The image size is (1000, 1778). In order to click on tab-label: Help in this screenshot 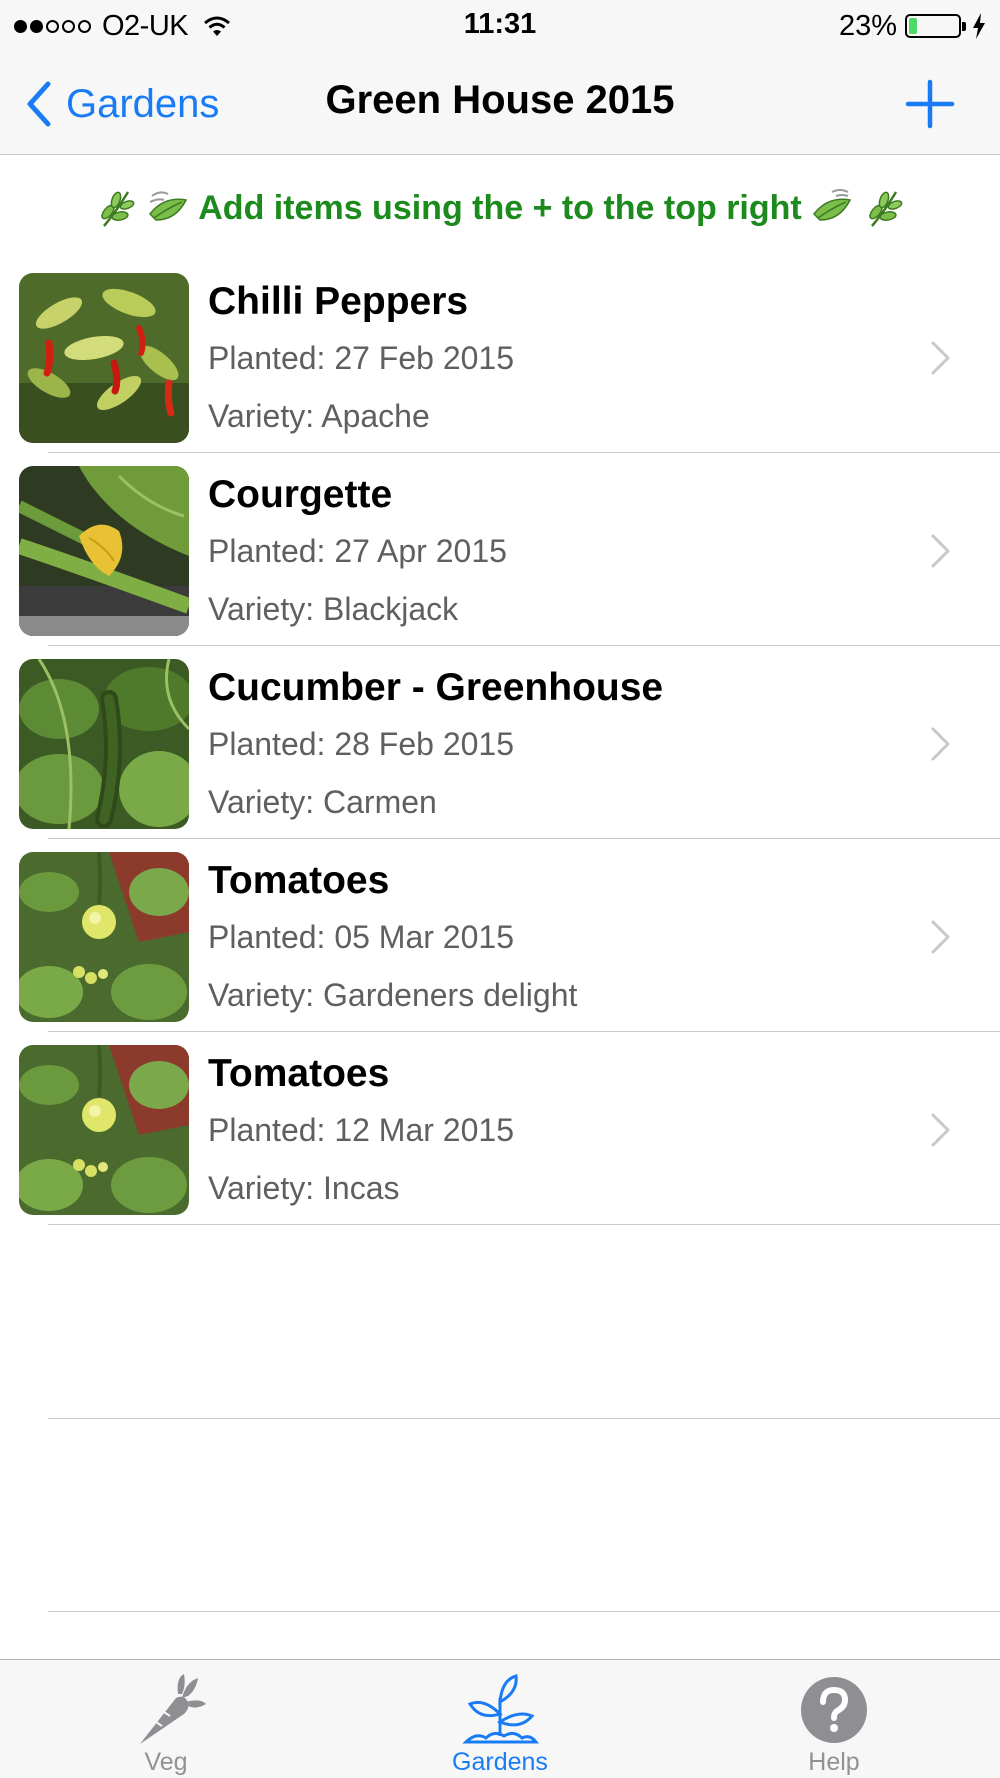, I will do `click(834, 1762)`.